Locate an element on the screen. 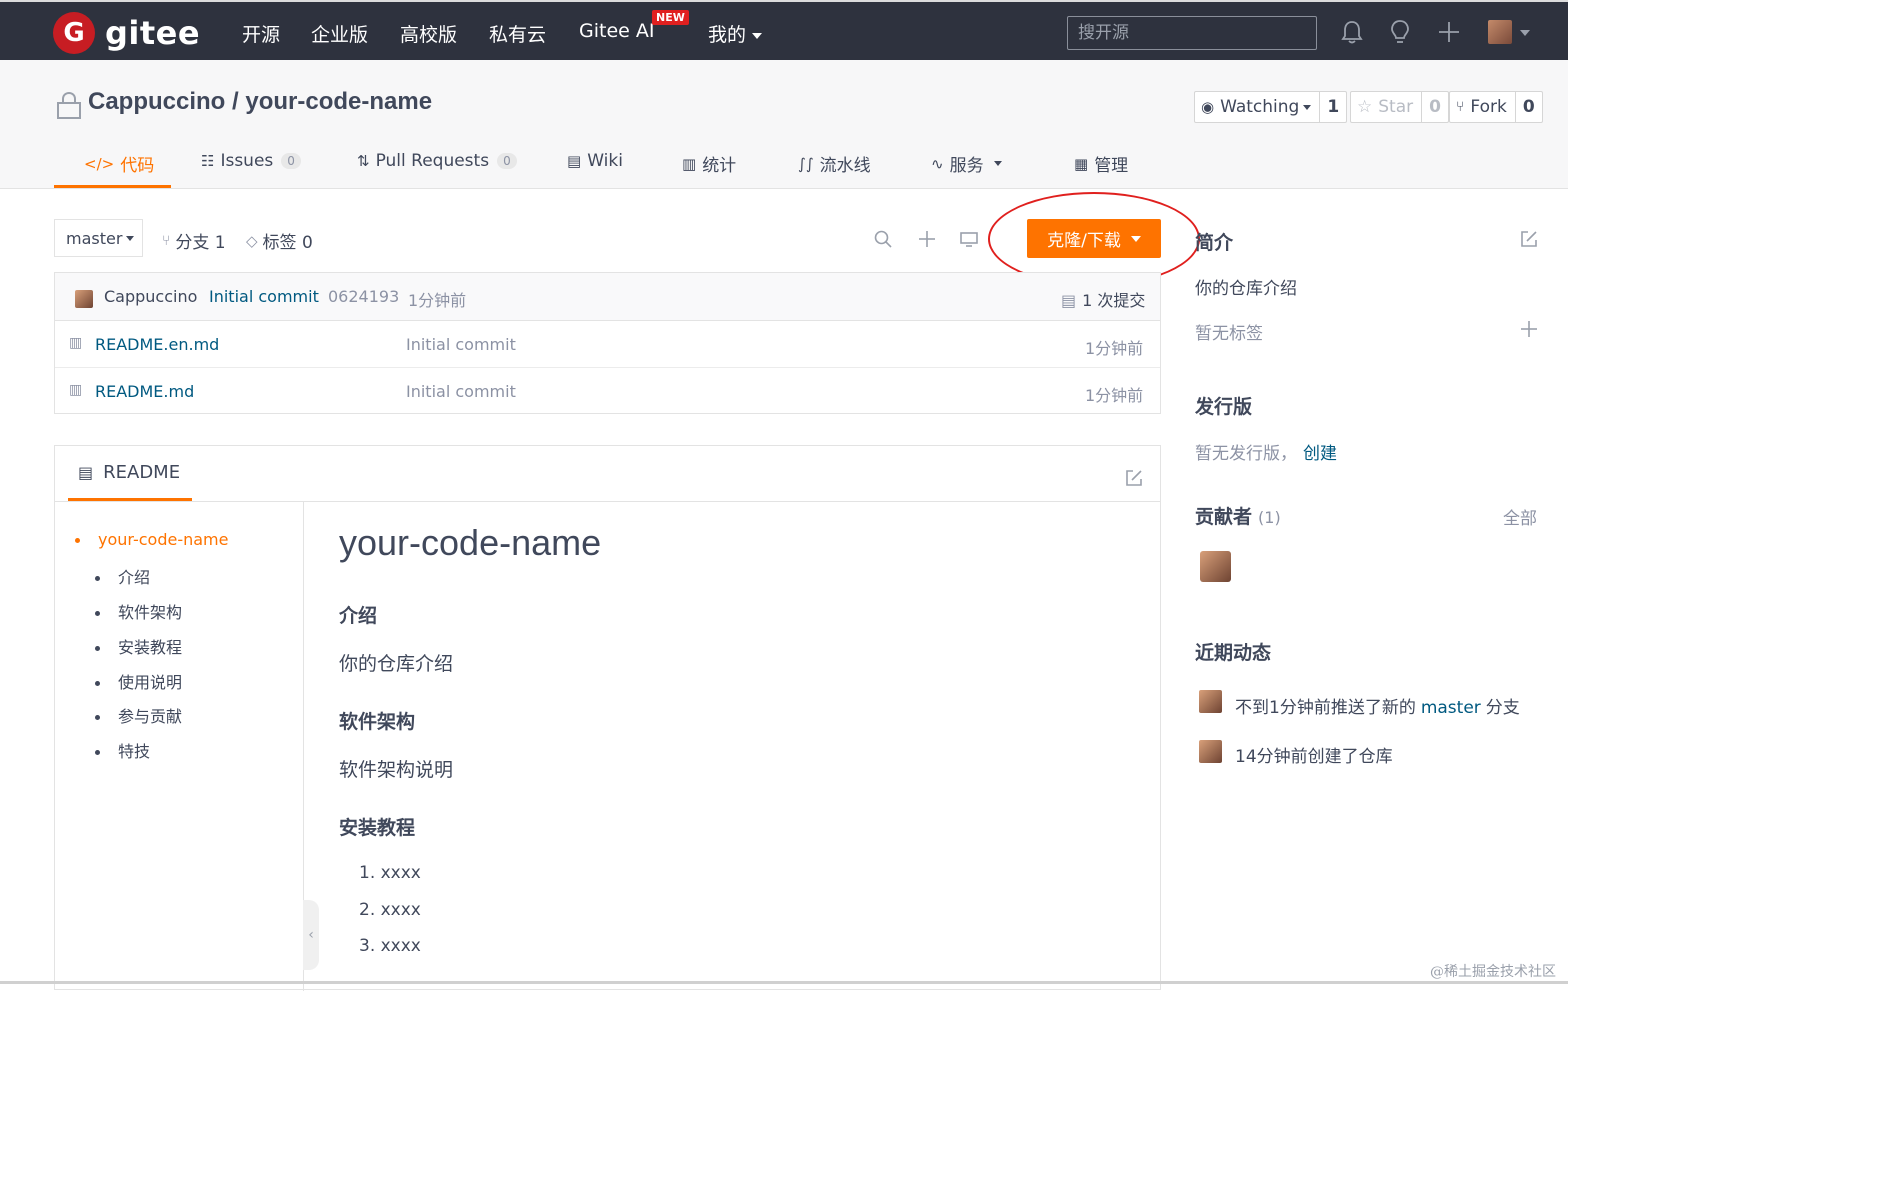 The height and width of the screenshot is (1191, 1897). toc-item-label: 参与贡献 is located at coordinates (150, 716).